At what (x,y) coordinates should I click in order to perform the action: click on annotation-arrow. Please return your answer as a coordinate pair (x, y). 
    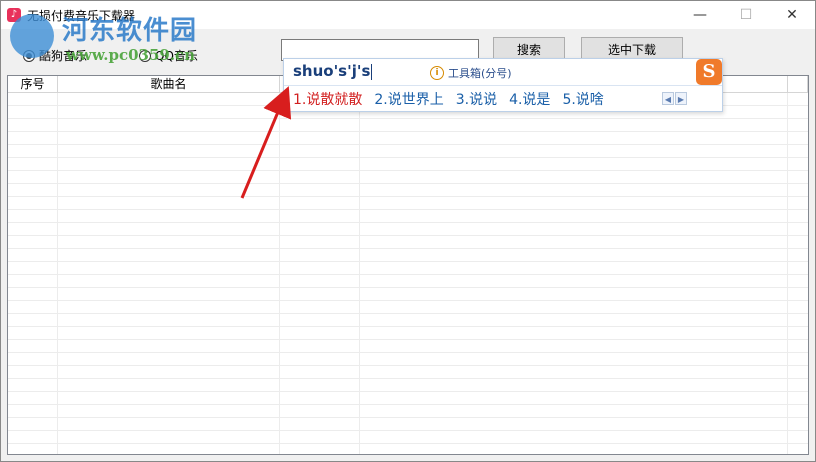
    Looking at the image, I should click on (266, 142).